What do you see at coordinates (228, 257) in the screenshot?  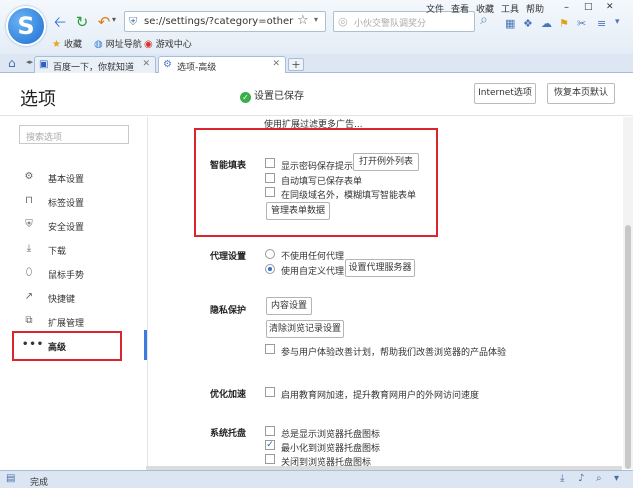 I see `section-label-proxy: 代理设置` at bounding box center [228, 257].